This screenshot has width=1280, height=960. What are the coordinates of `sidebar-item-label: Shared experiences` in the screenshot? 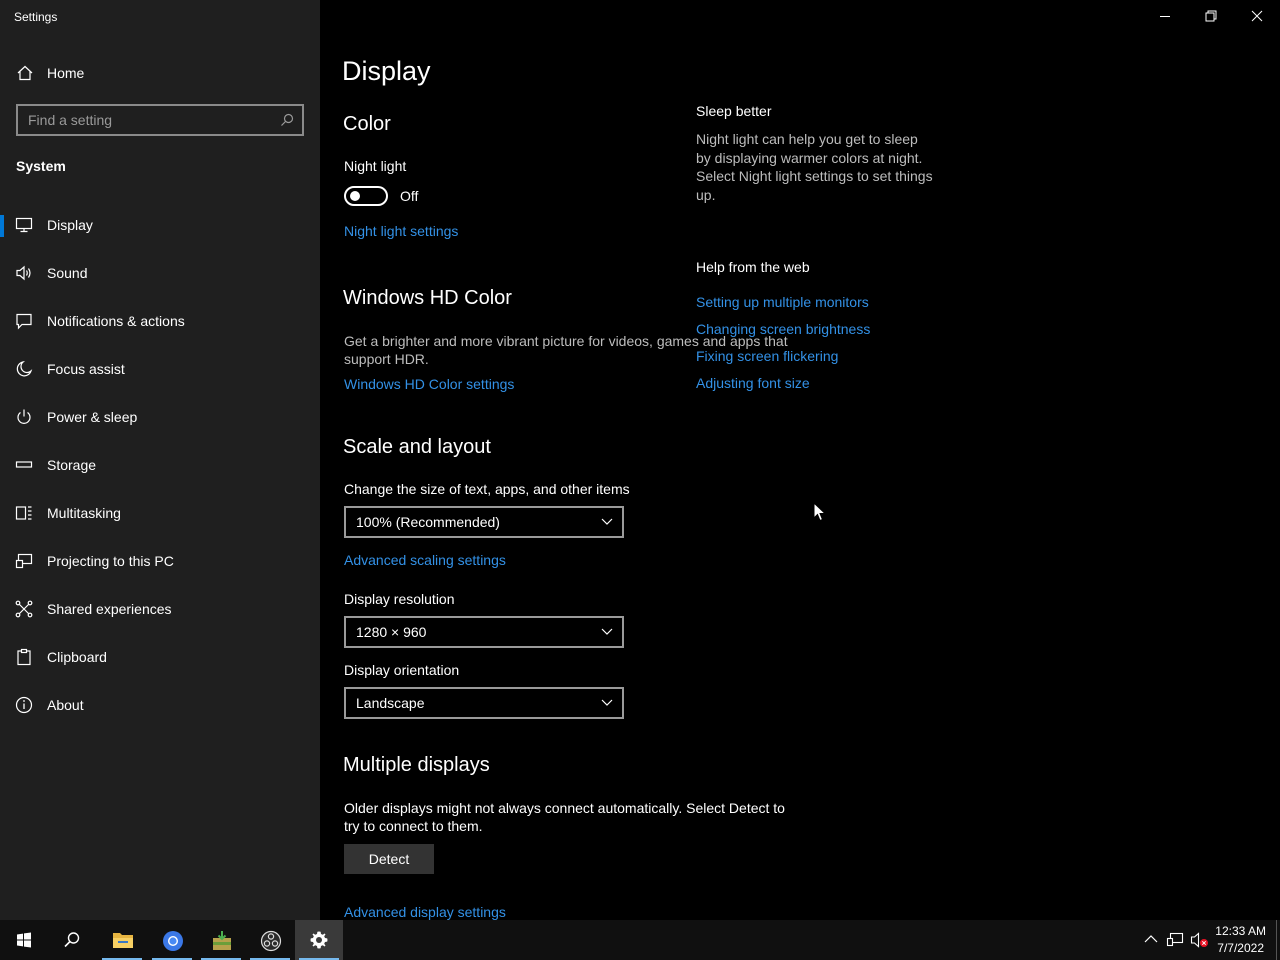 It's located at (109, 609).